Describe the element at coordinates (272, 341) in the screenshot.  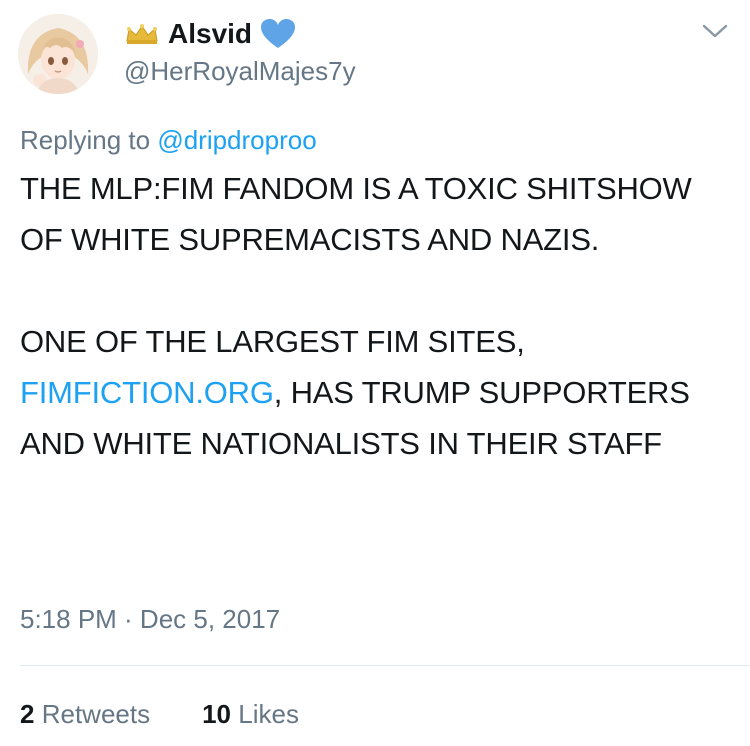
I see `tweet-text-before-link: ONE OF THE LARGEST FIM SITES,` at that location.